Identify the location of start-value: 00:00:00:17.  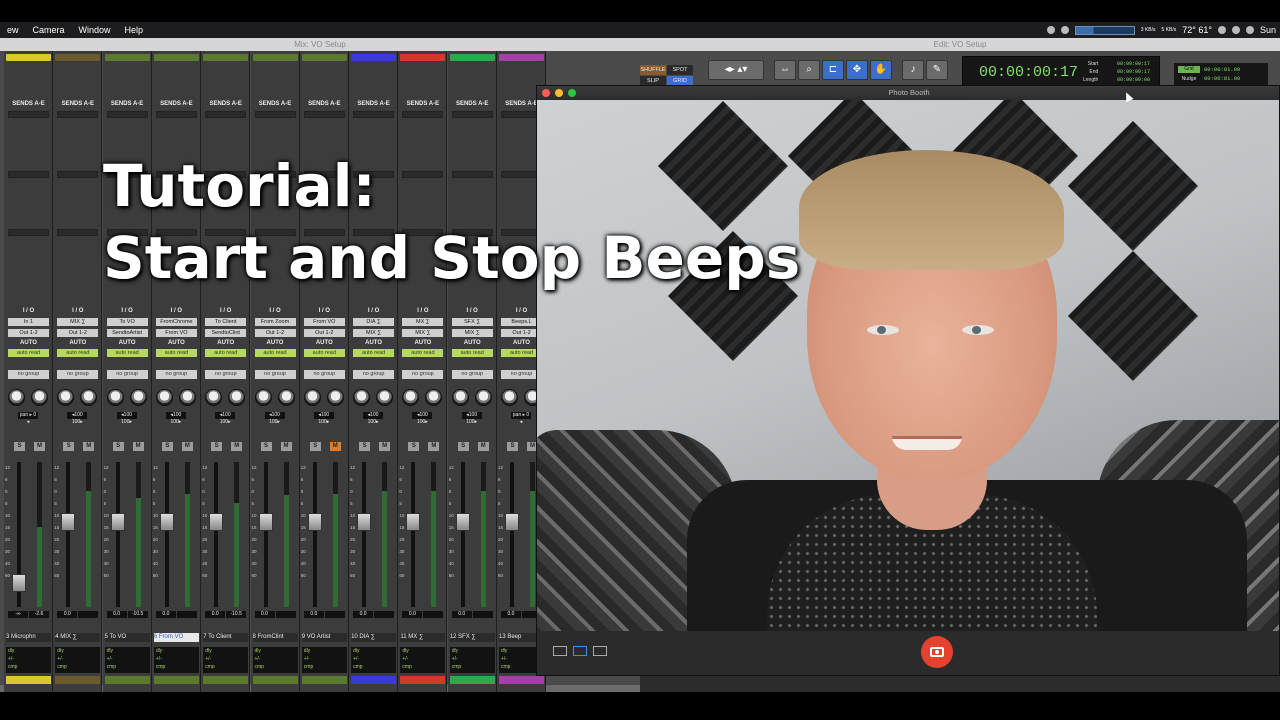
(1133, 64).